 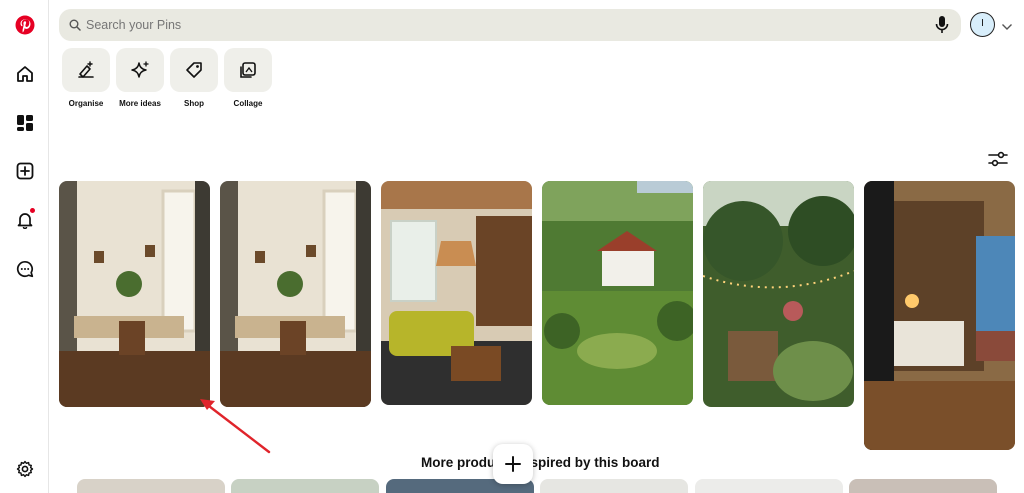 What do you see at coordinates (75, 27) in the screenshot?
I see `search-icon` at bounding box center [75, 27].